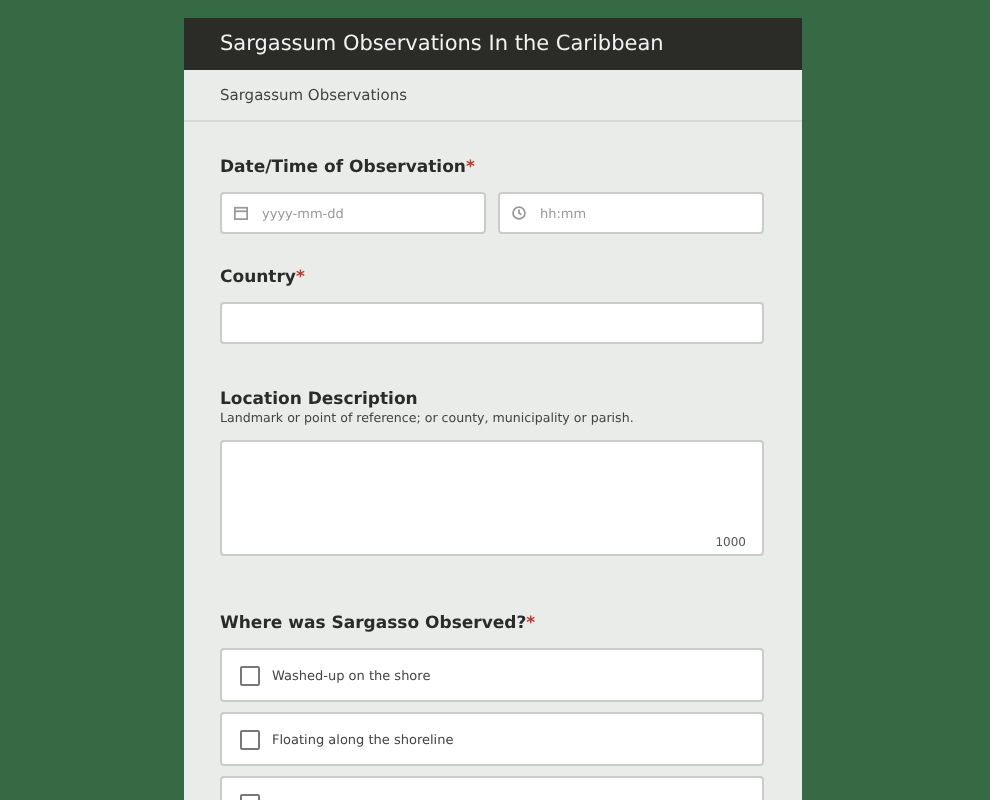 This screenshot has height=800, width=990. I want to click on country-field, so click(492, 323).